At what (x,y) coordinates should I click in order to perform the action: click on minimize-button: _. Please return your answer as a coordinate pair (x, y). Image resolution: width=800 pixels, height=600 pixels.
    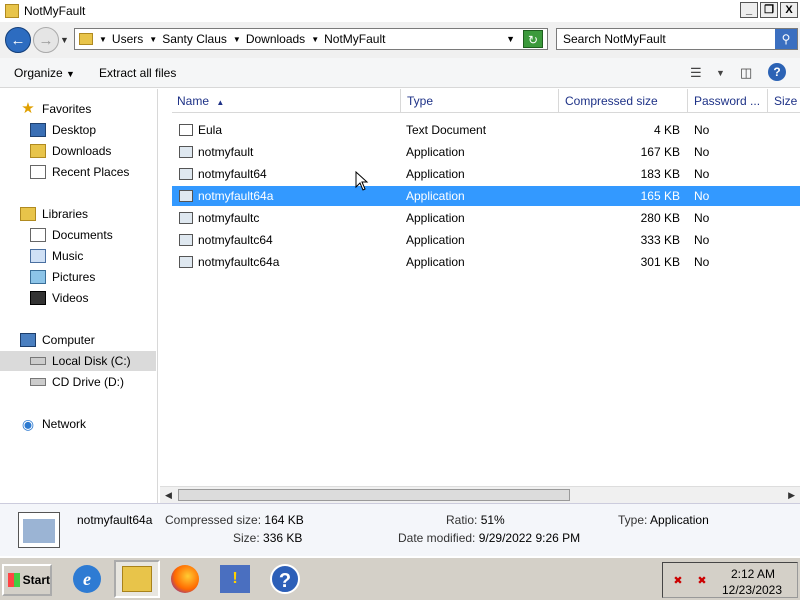
    Looking at the image, I should click on (749, 10).